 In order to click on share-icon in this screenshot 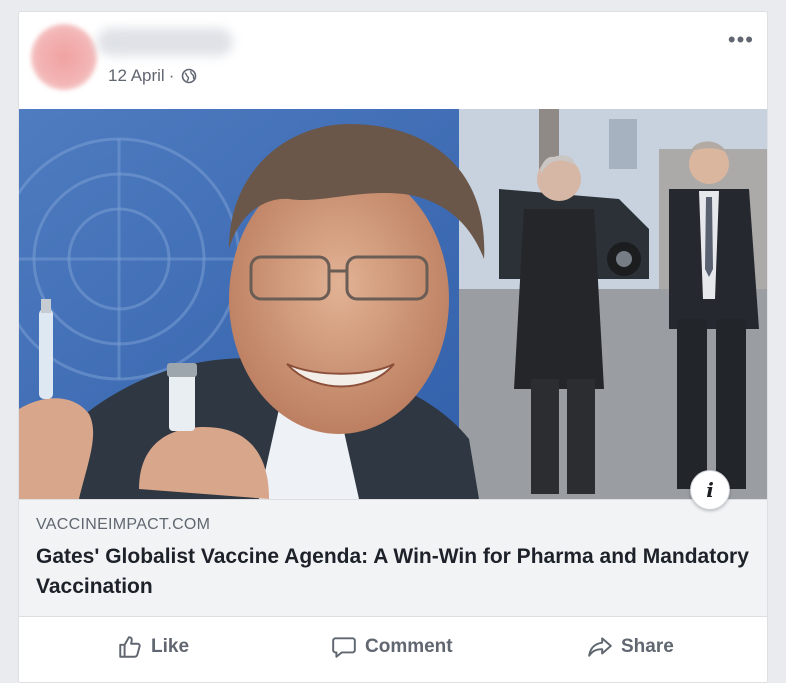, I will do `click(600, 647)`.